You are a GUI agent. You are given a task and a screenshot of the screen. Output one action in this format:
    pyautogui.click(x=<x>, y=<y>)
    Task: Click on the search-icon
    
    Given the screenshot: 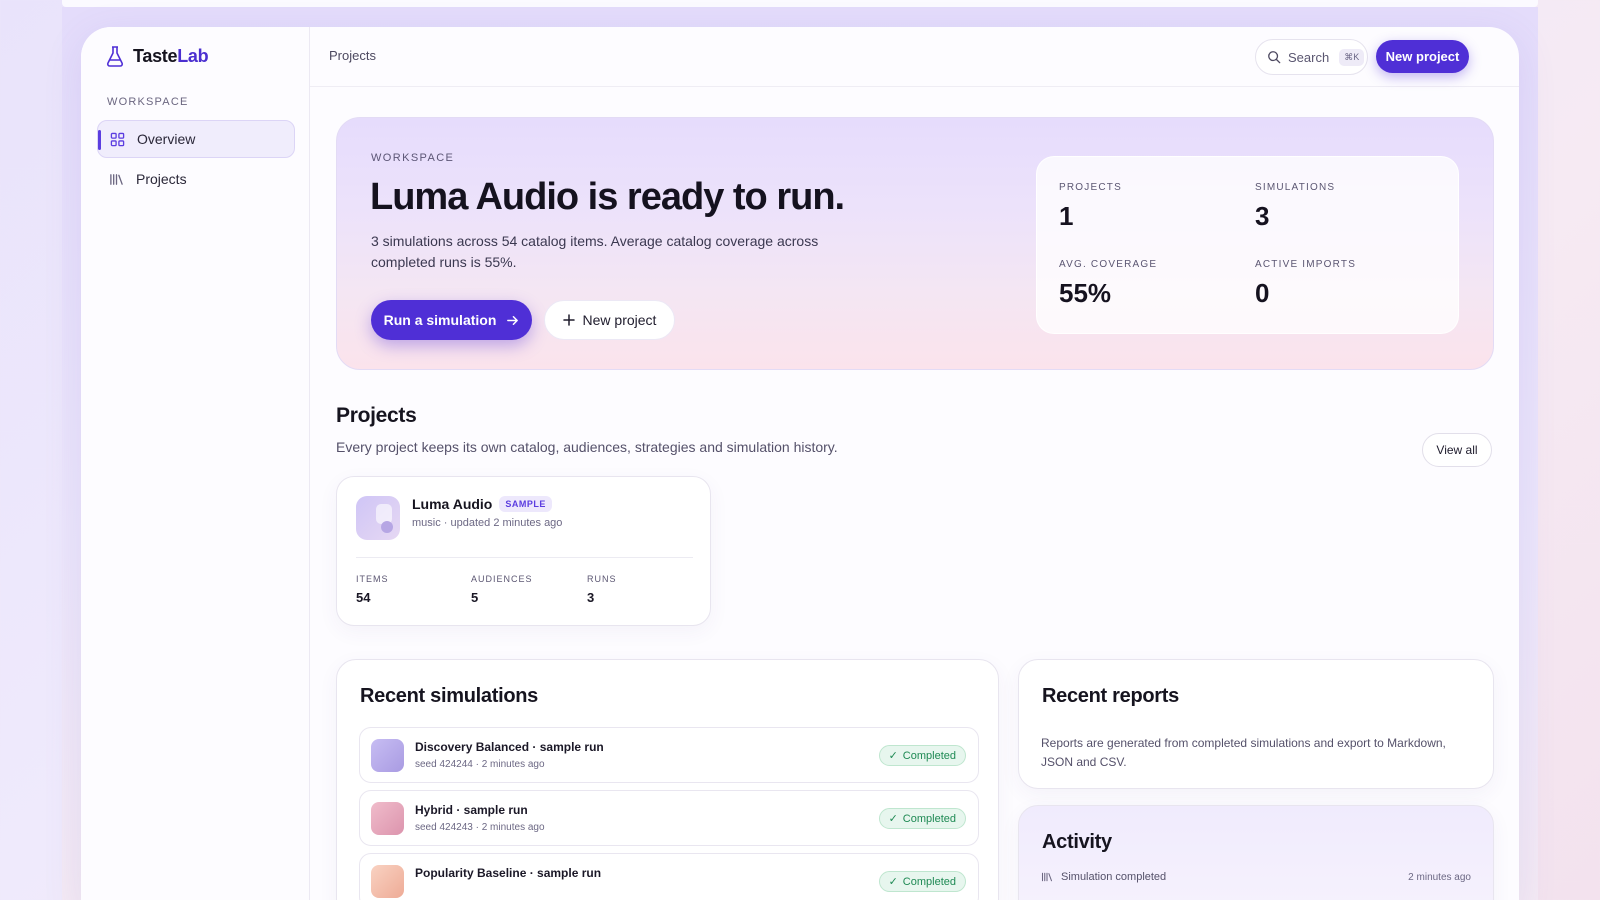 What is the action you would take?
    pyautogui.click(x=1274, y=57)
    